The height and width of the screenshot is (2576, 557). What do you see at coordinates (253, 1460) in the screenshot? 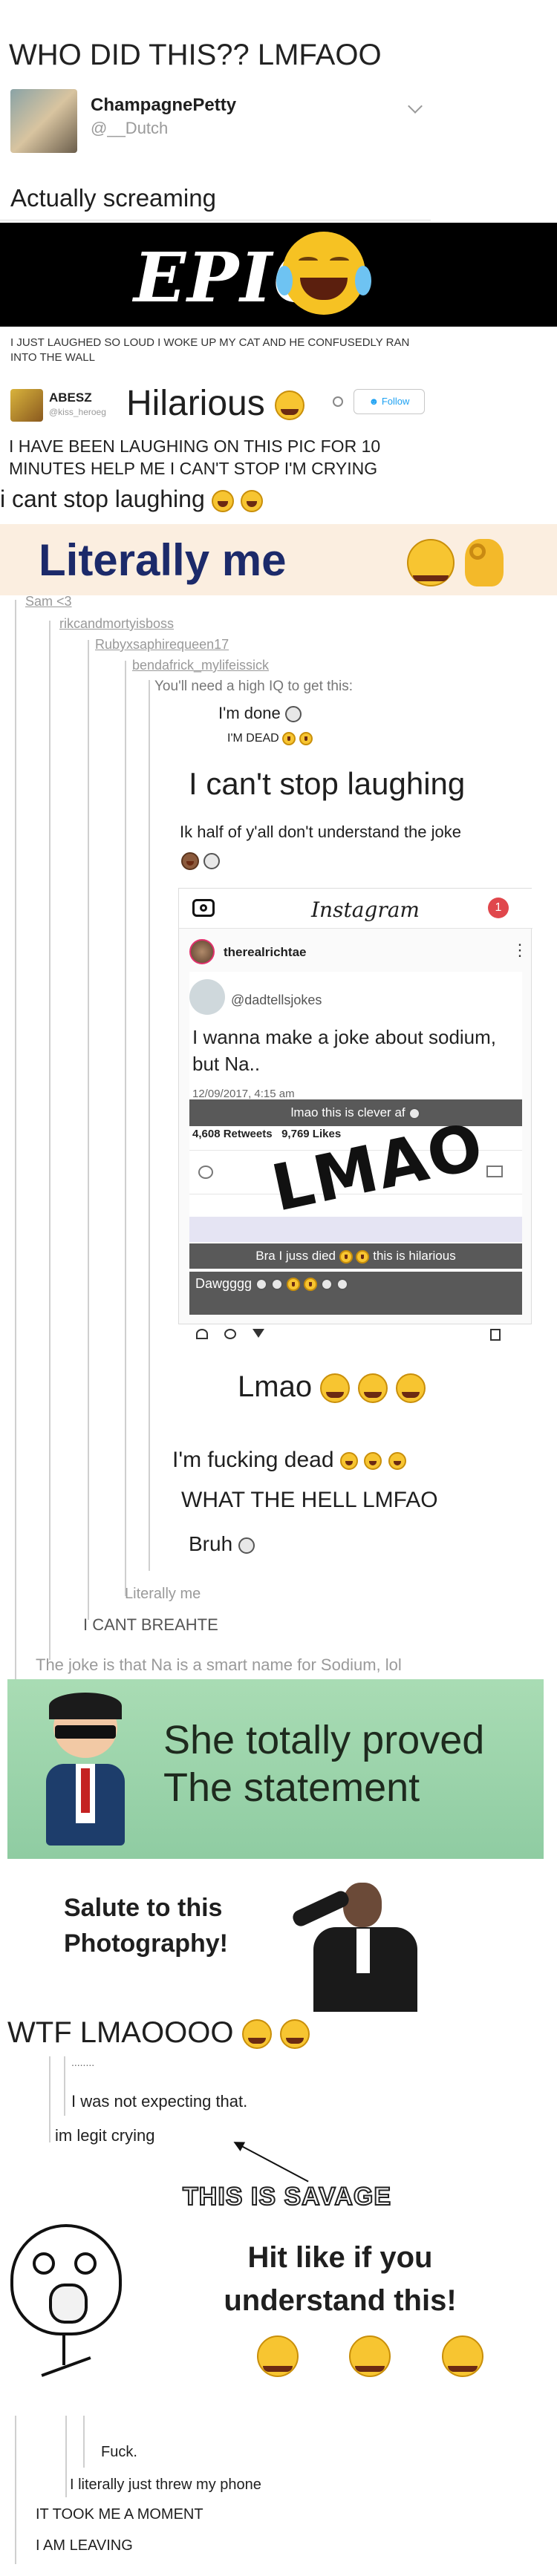
I see `dead-text: I'm fucking dead` at bounding box center [253, 1460].